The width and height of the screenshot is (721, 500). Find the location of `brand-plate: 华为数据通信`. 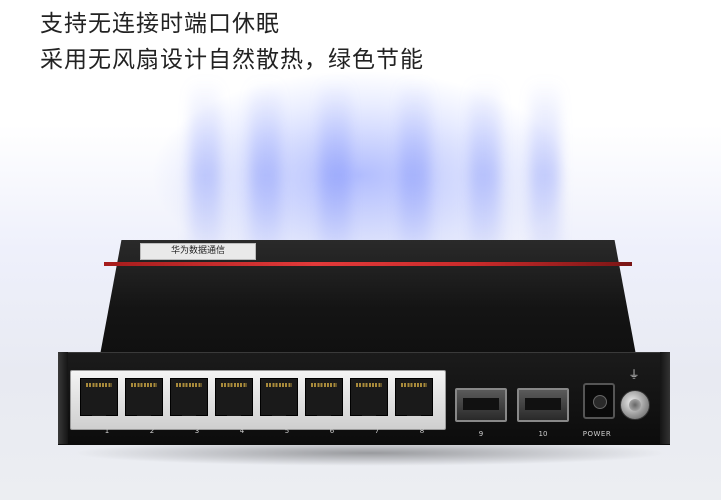

brand-plate: 华为数据通信 is located at coordinates (198, 251).